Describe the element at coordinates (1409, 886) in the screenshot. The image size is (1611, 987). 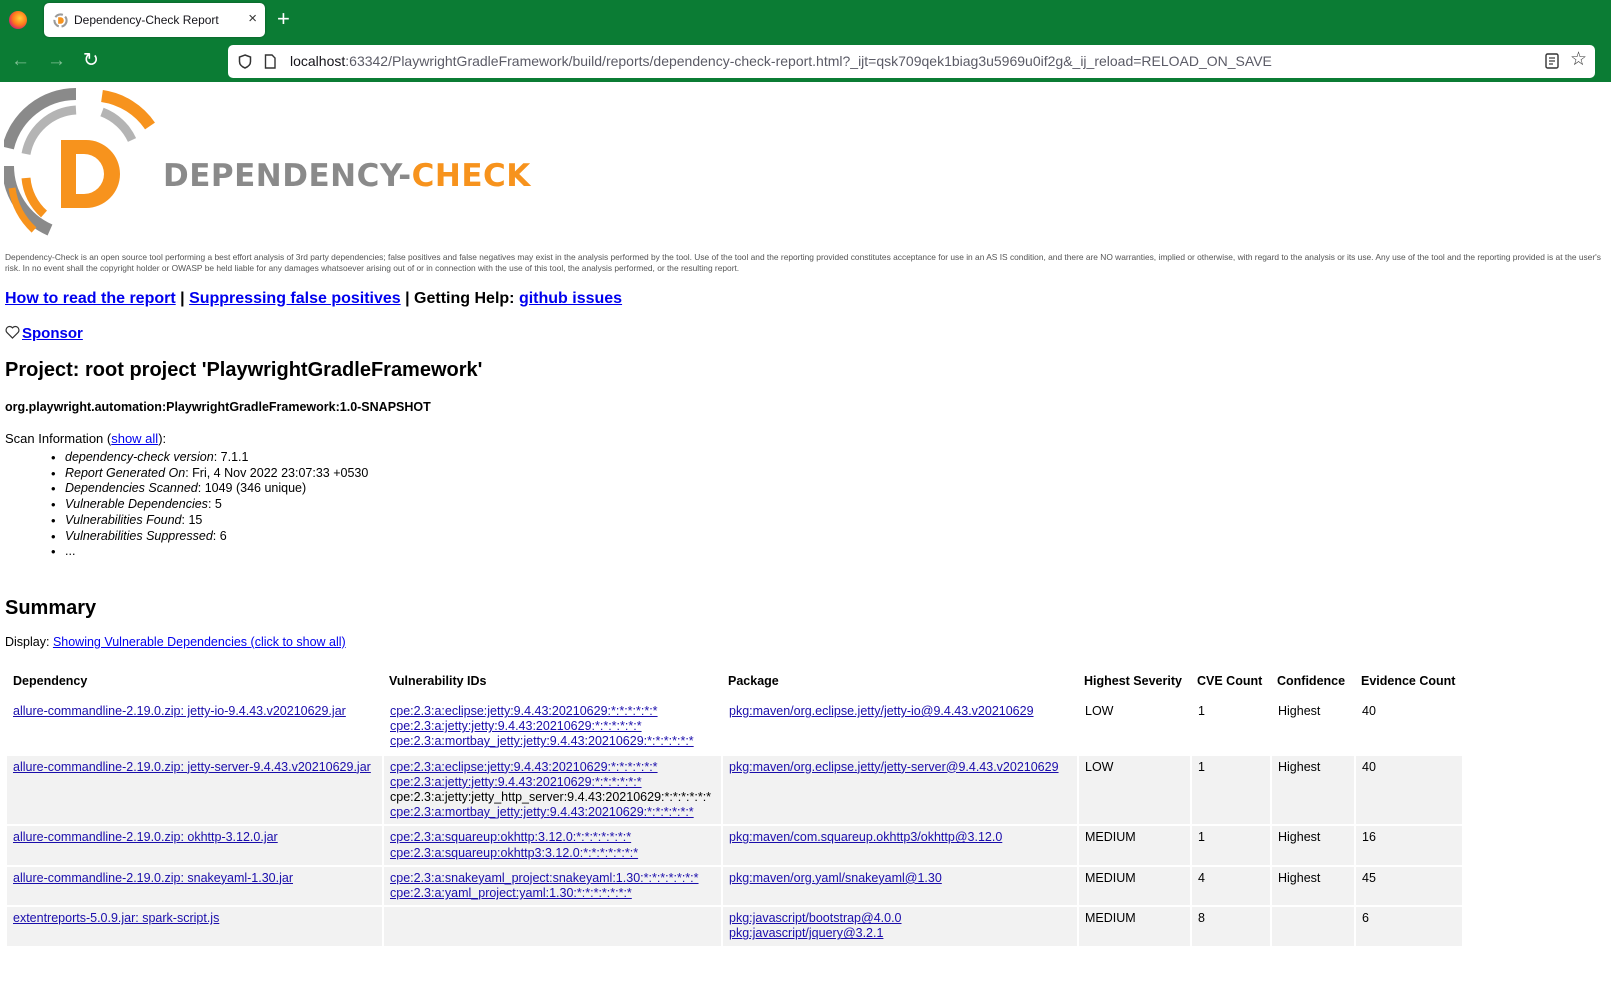
I see `evidence-count-cell: 45` at that location.